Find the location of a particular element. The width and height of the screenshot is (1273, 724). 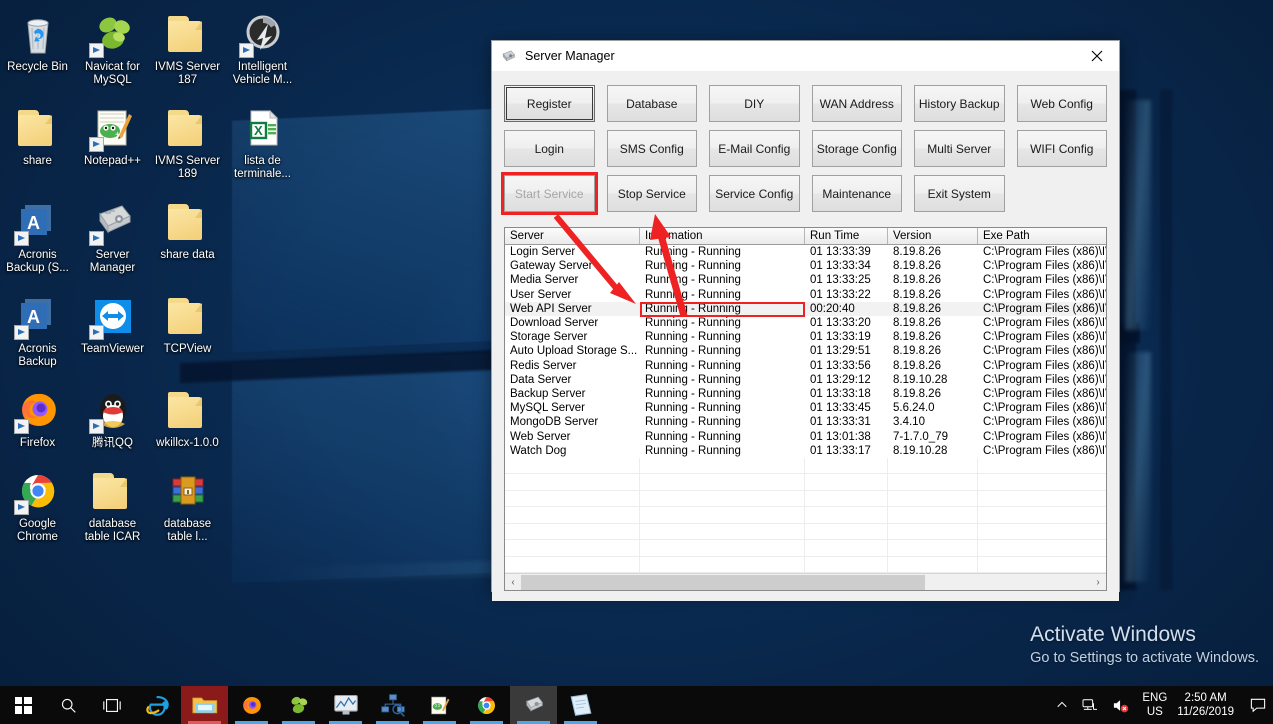

cell-version: 8.19.10.28 is located at coordinates (920, 450).